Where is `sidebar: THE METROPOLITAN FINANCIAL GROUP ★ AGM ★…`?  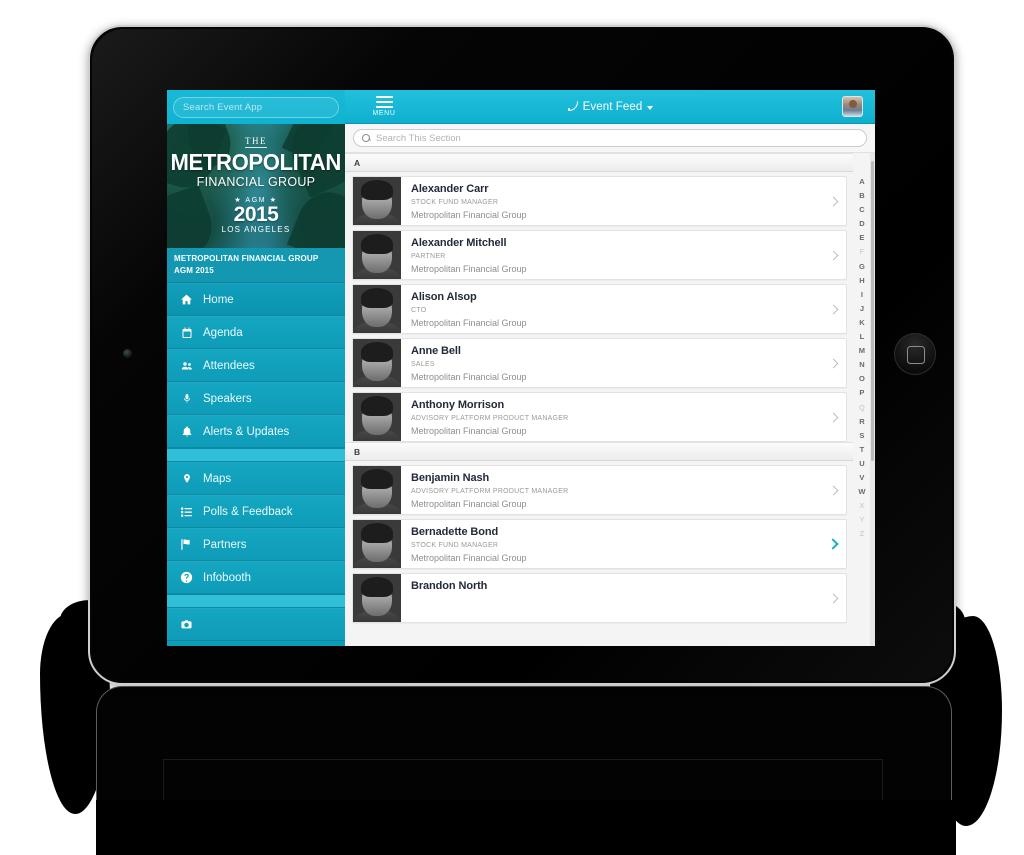
sidebar: THE METROPOLITAN FINANCIAL GROUP ★ AGM ★… is located at coordinates (256, 385).